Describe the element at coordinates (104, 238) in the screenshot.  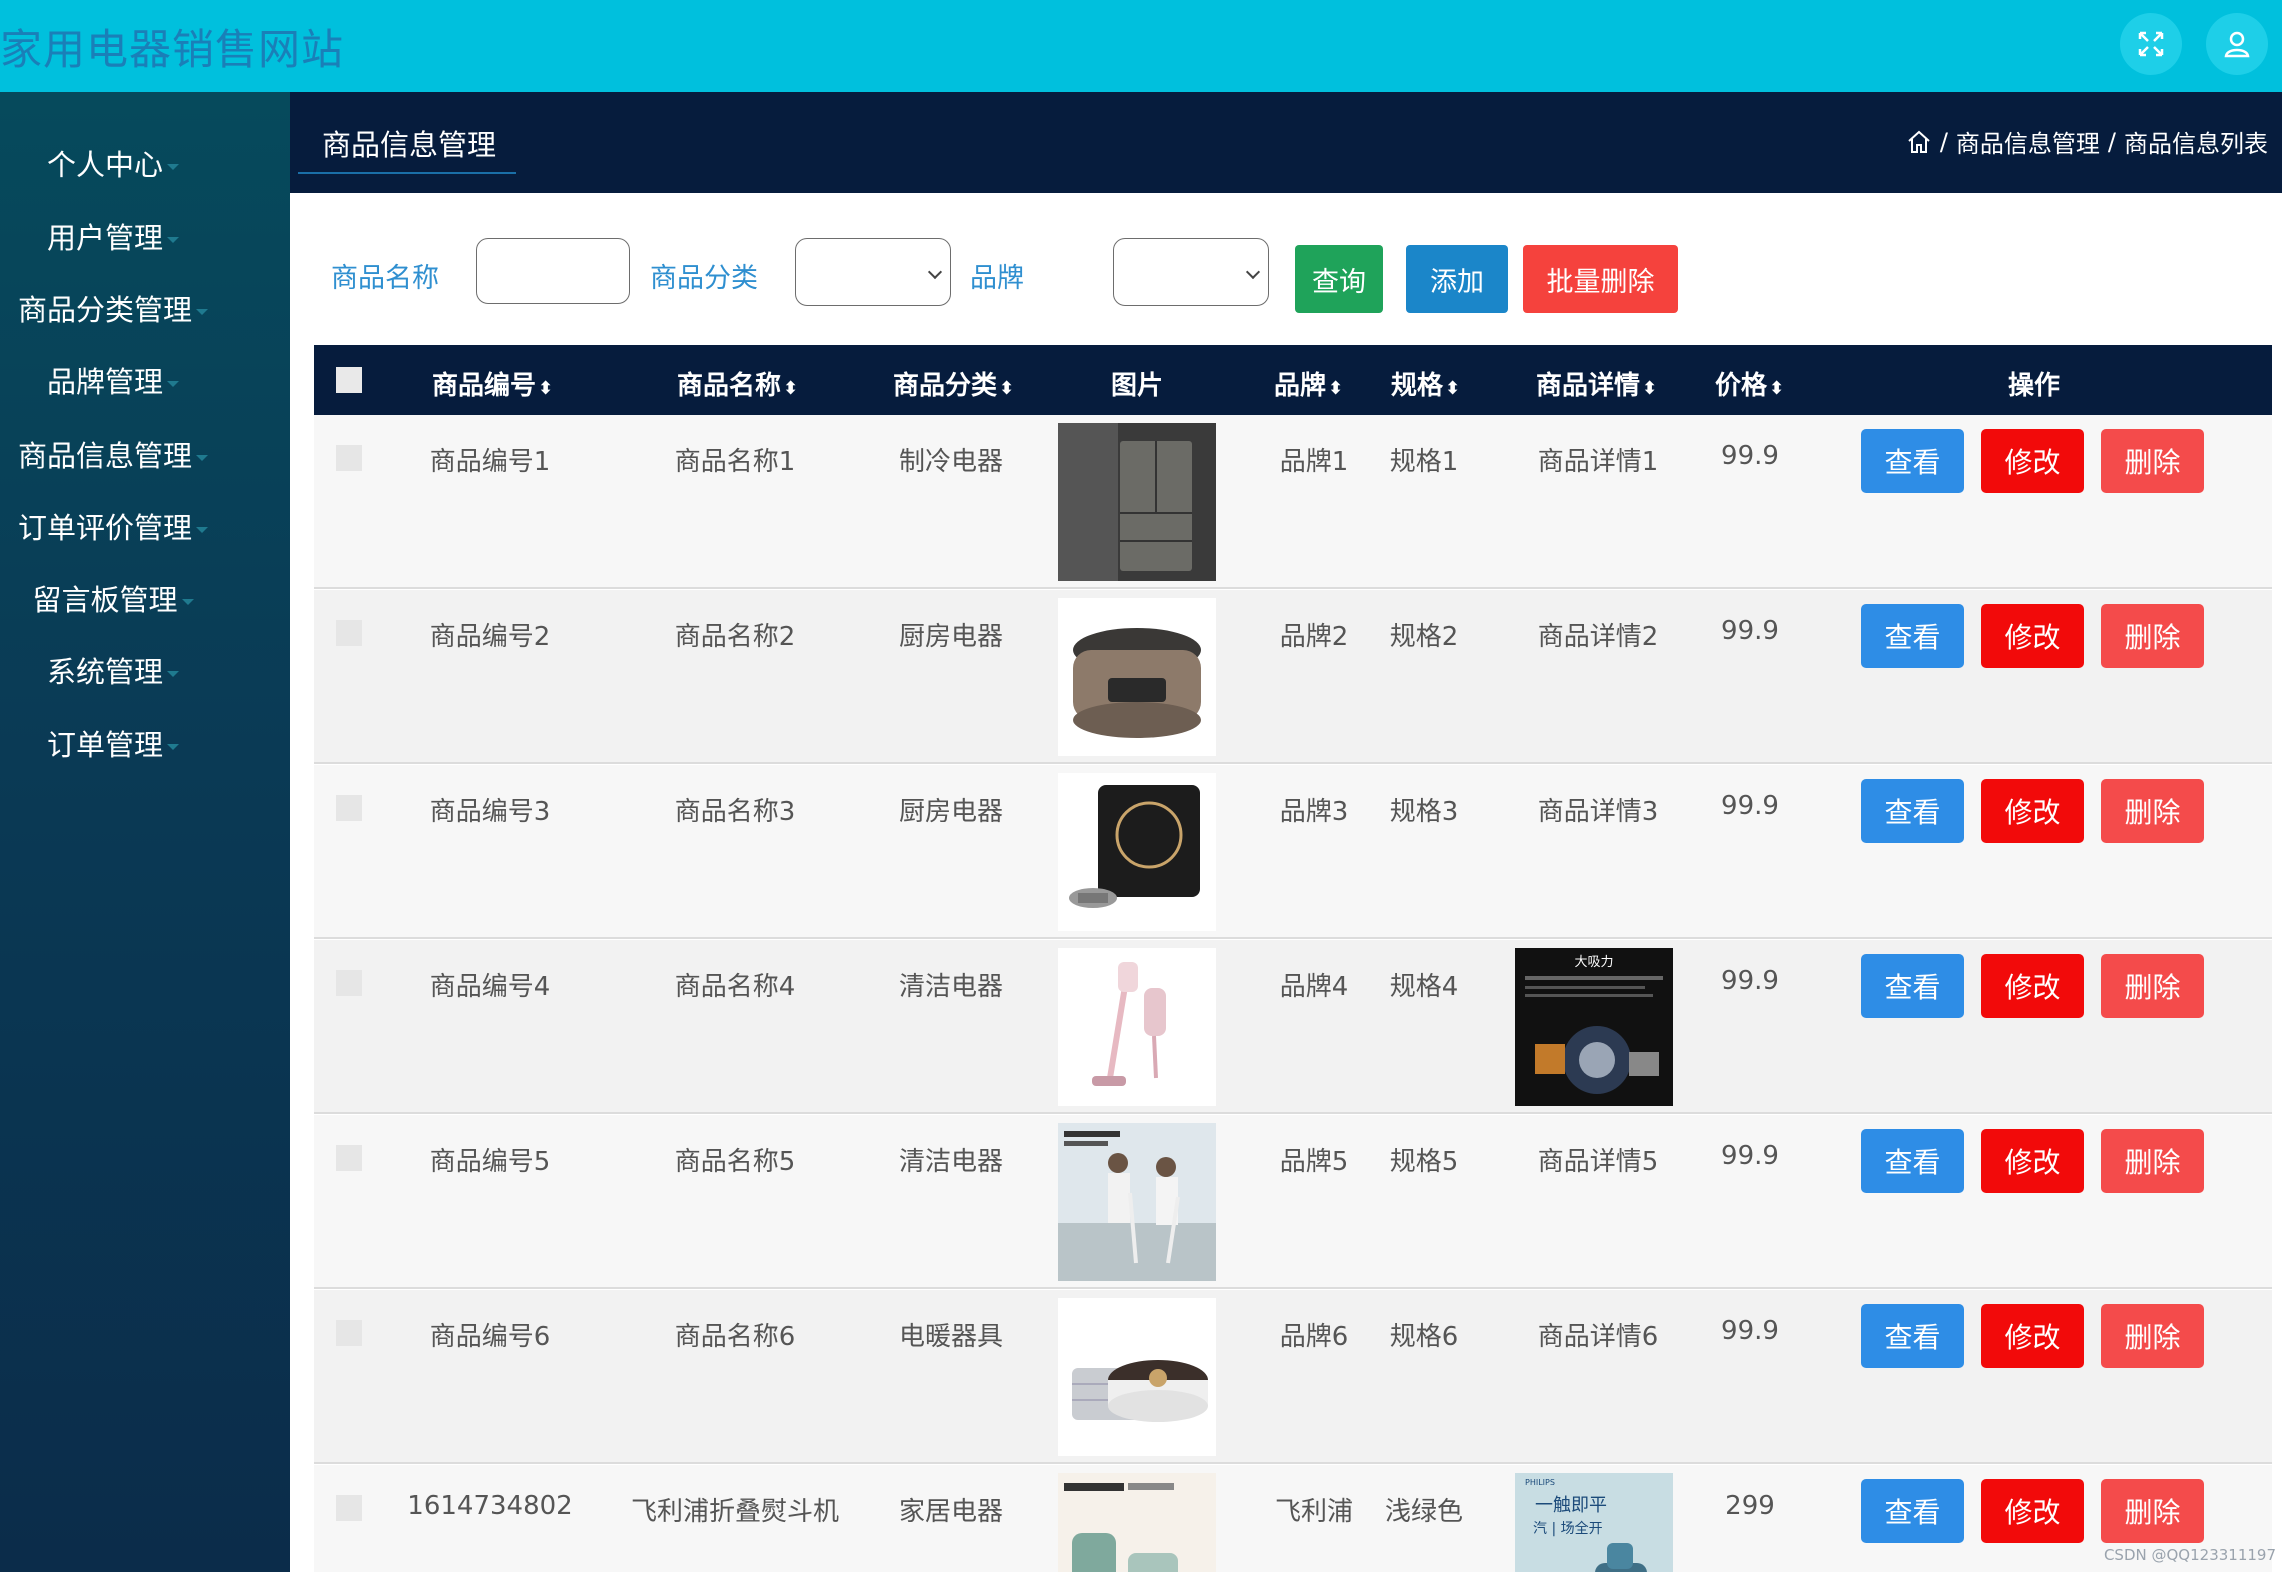
I see `sidebar-item-label: 用户管理` at that location.